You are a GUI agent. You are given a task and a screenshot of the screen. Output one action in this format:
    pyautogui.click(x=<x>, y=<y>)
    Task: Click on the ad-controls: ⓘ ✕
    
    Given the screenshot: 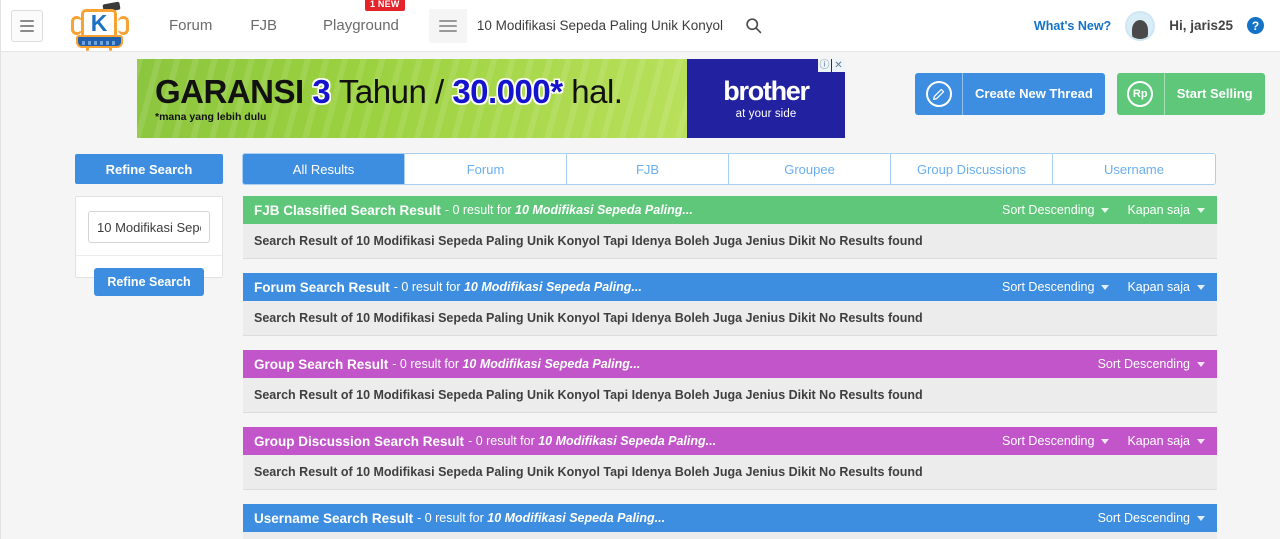 What is the action you would take?
    pyautogui.click(x=831, y=65)
    